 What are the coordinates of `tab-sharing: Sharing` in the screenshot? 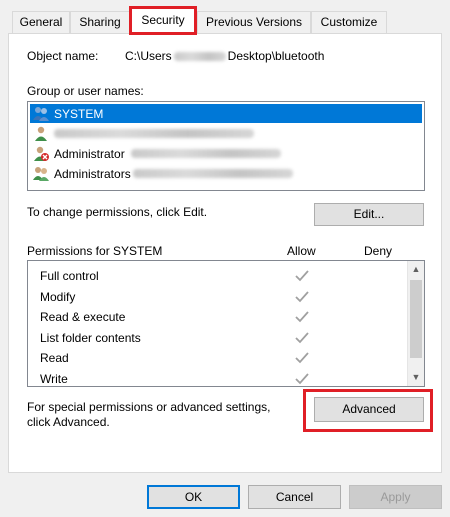 It's located at (100, 22).